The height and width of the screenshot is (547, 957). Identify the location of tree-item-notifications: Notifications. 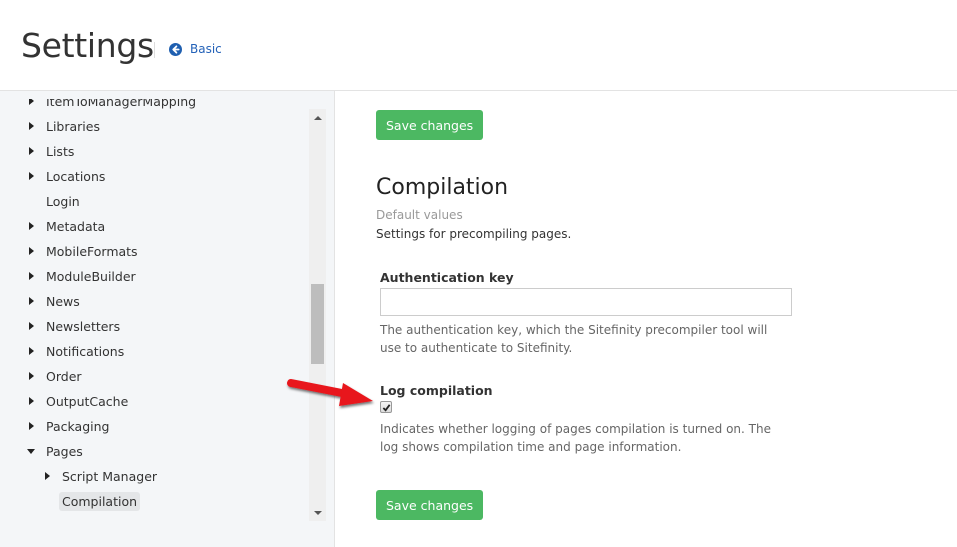
(150, 351).